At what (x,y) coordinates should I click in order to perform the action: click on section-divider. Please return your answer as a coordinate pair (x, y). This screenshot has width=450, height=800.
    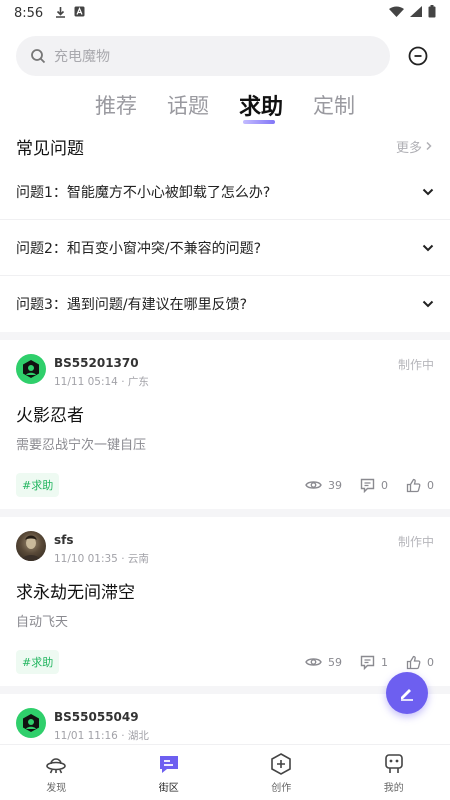
    Looking at the image, I should click on (225, 336).